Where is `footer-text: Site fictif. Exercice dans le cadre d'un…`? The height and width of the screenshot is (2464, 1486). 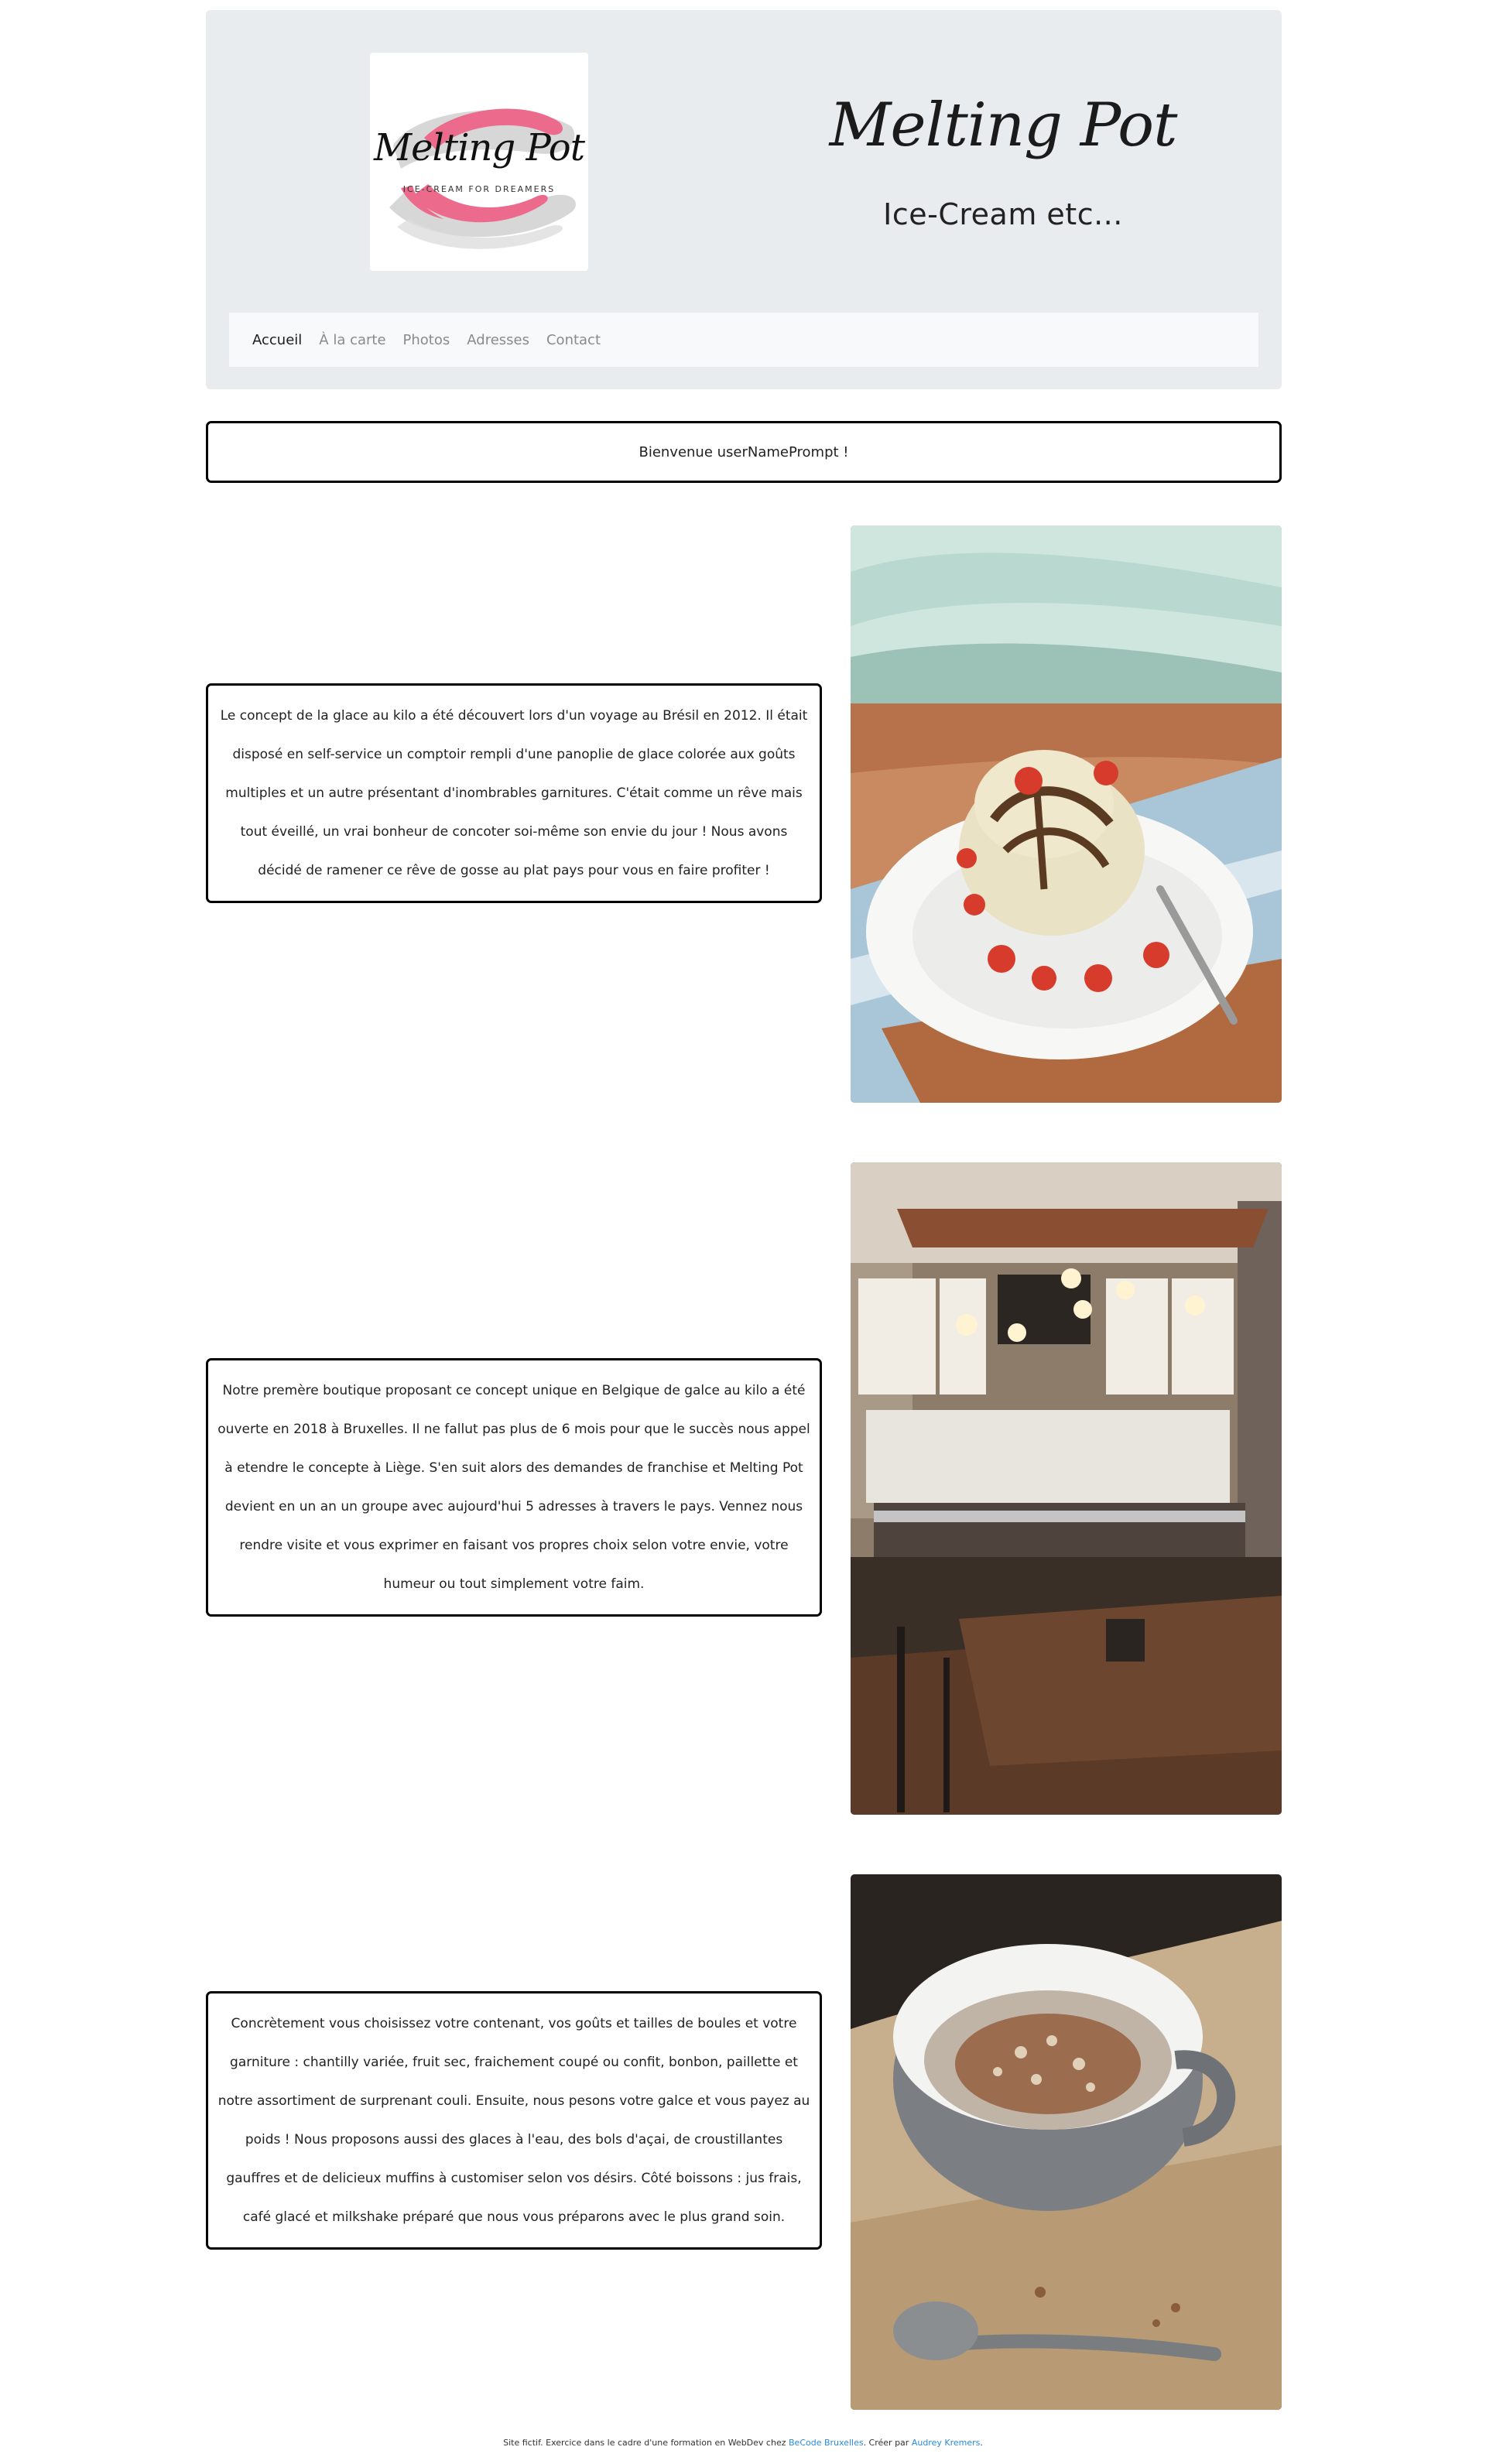
footer-text: Site fictif. Exercice dans le cadre d'un… is located at coordinates (644, 2443).